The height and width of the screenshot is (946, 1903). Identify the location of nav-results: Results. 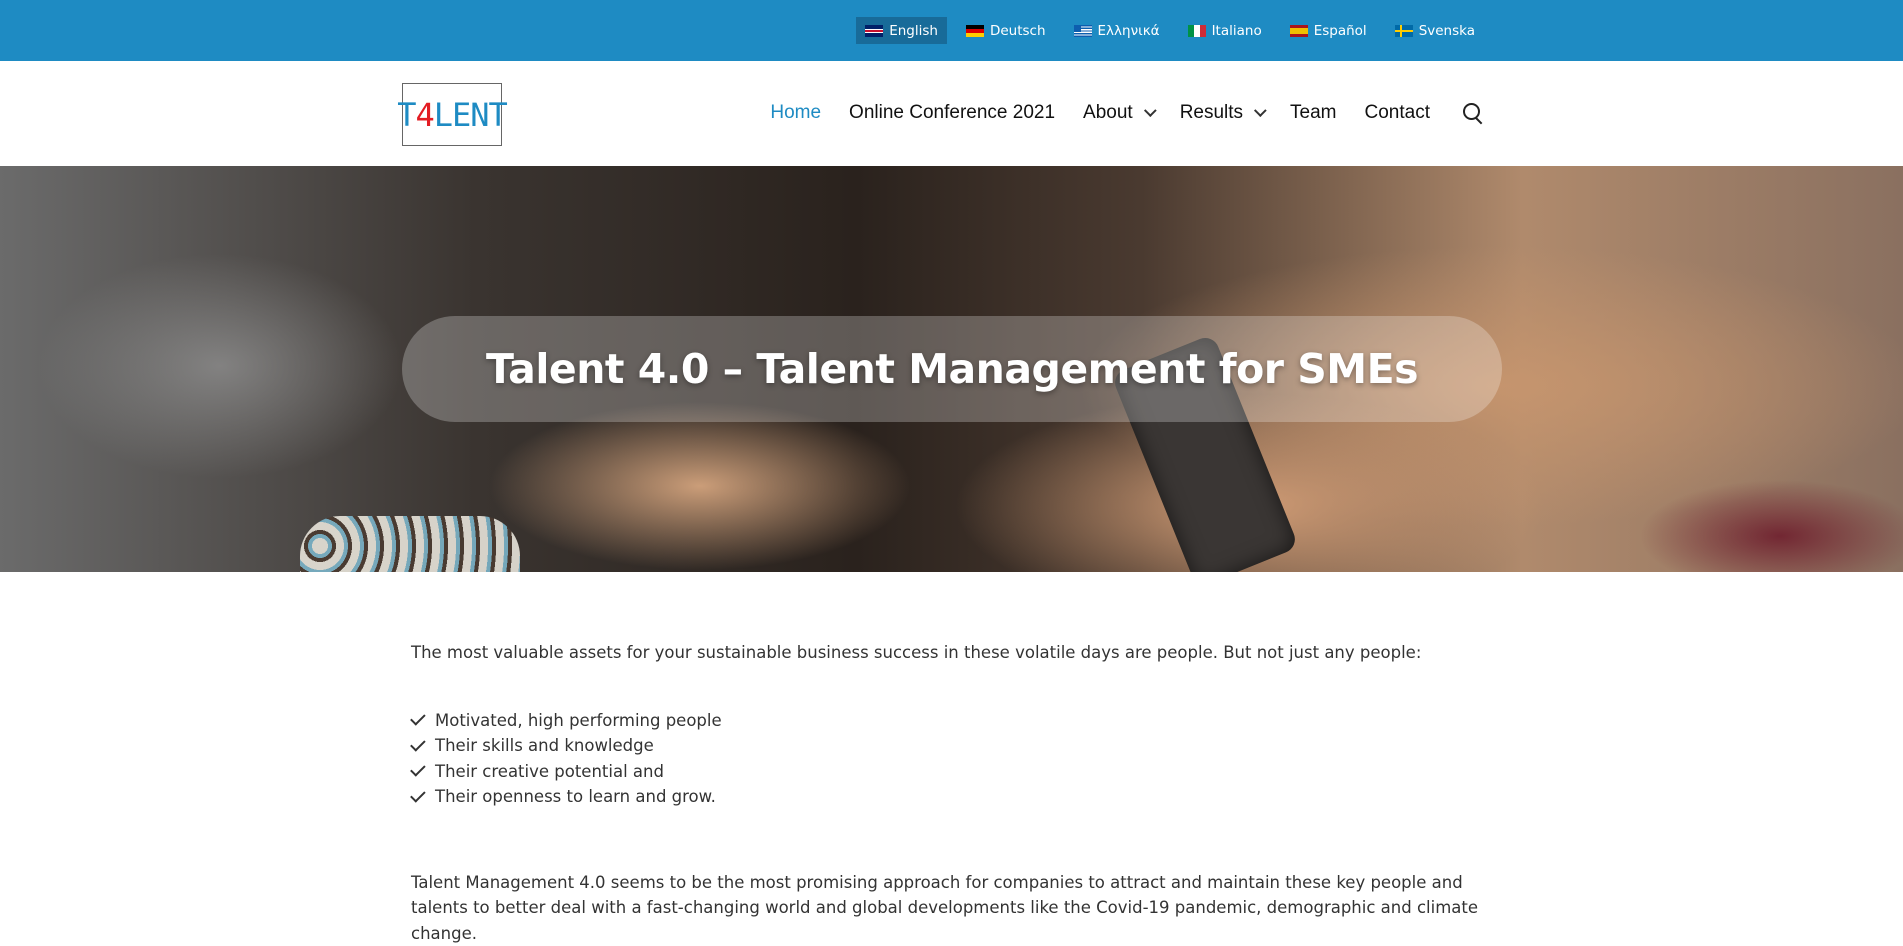
(1223, 113).